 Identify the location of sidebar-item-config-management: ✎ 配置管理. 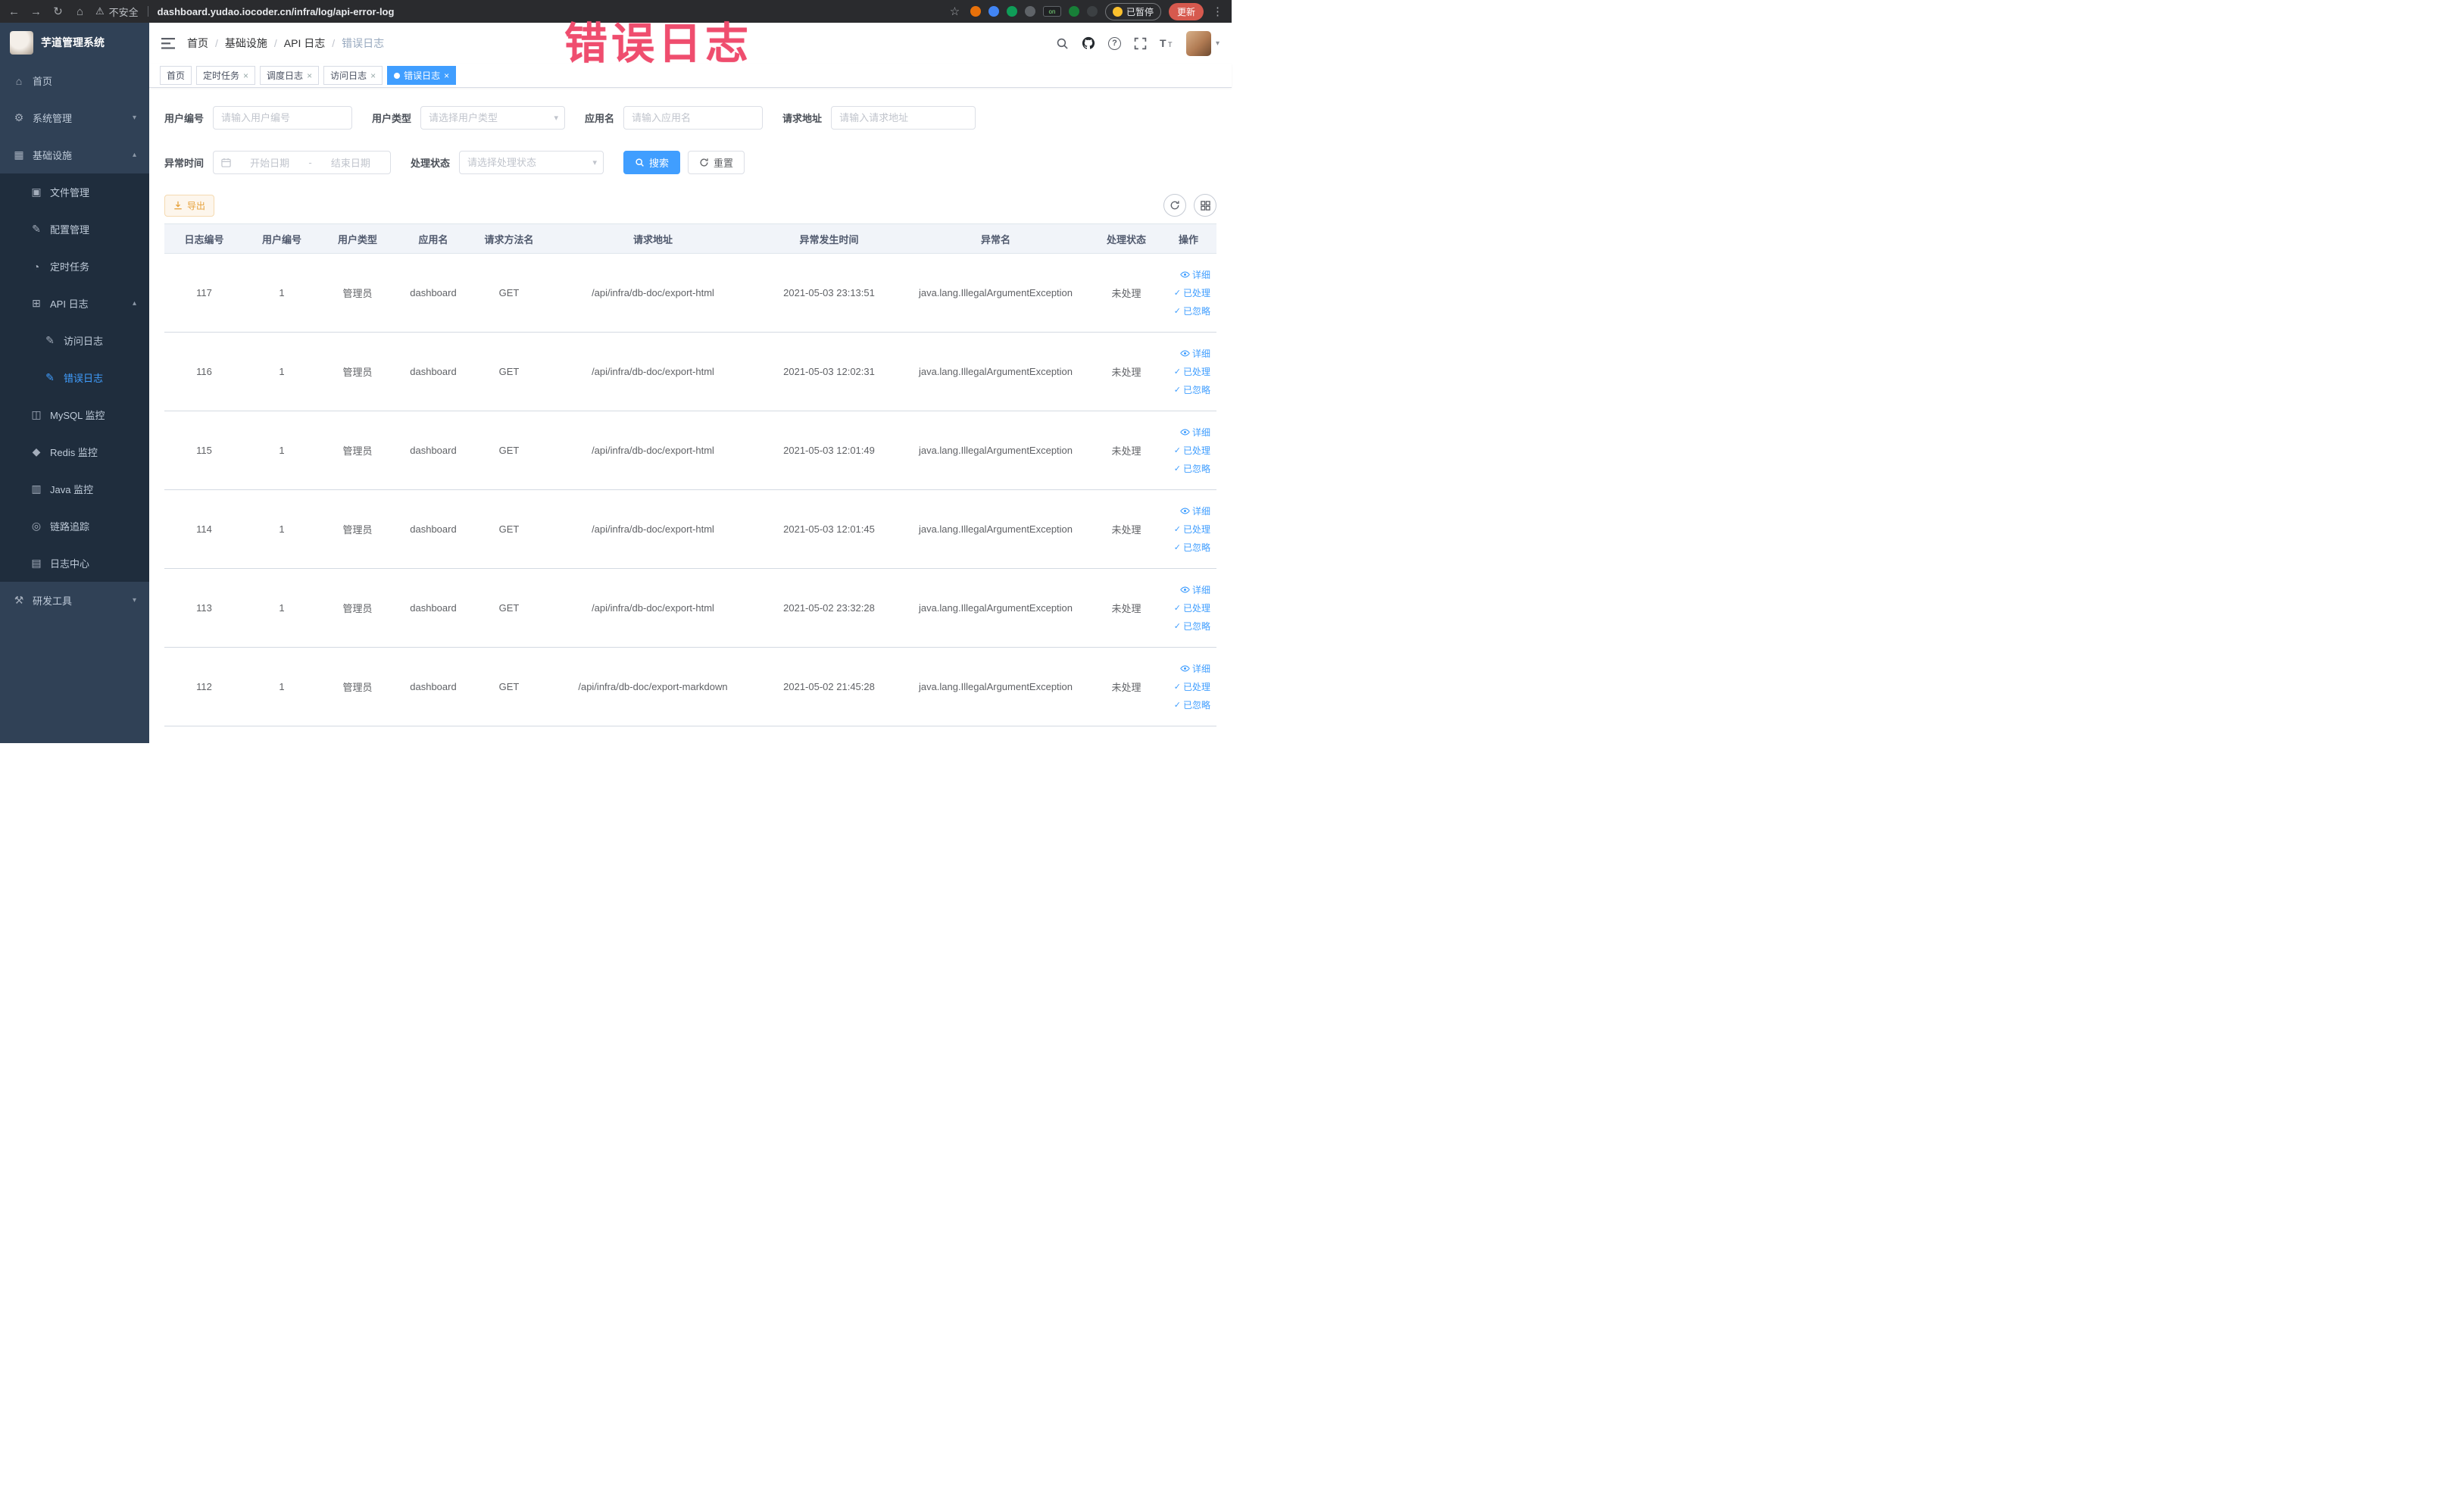
(74, 229).